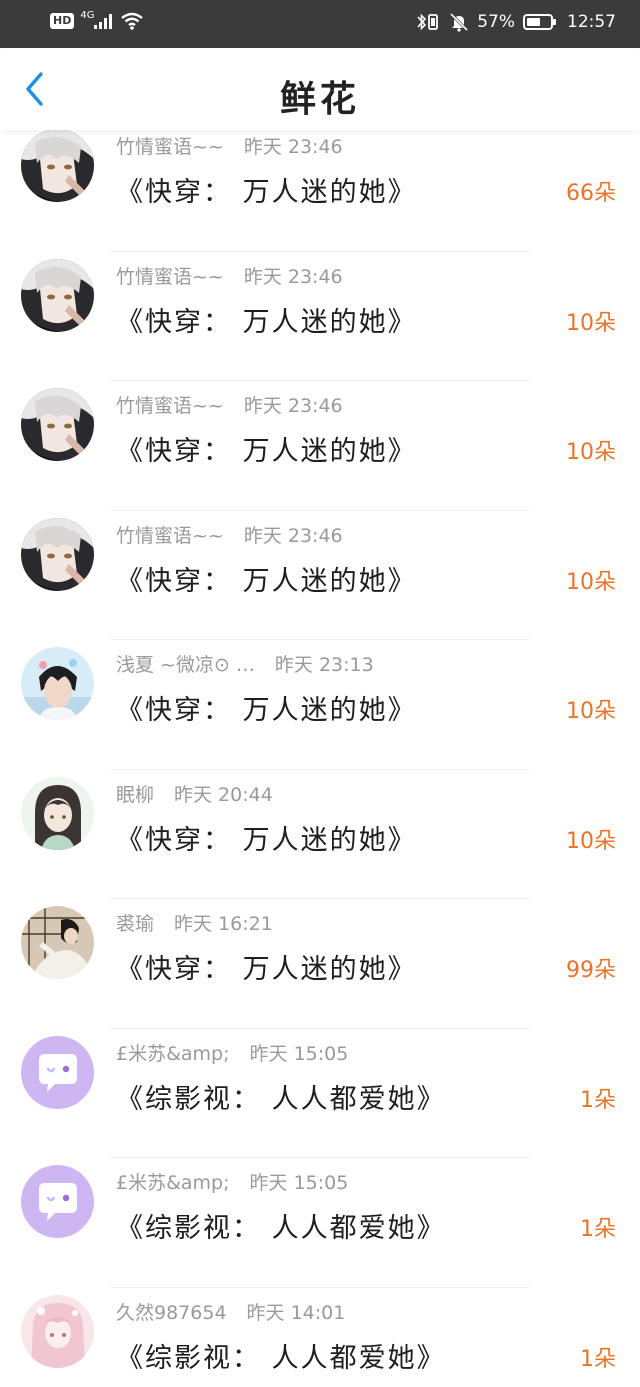 The width and height of the screenshot is (640, 1387). Describe the element at coordinates (171, 1313) in the screenshot. I see `username: 久然987654` at that location.